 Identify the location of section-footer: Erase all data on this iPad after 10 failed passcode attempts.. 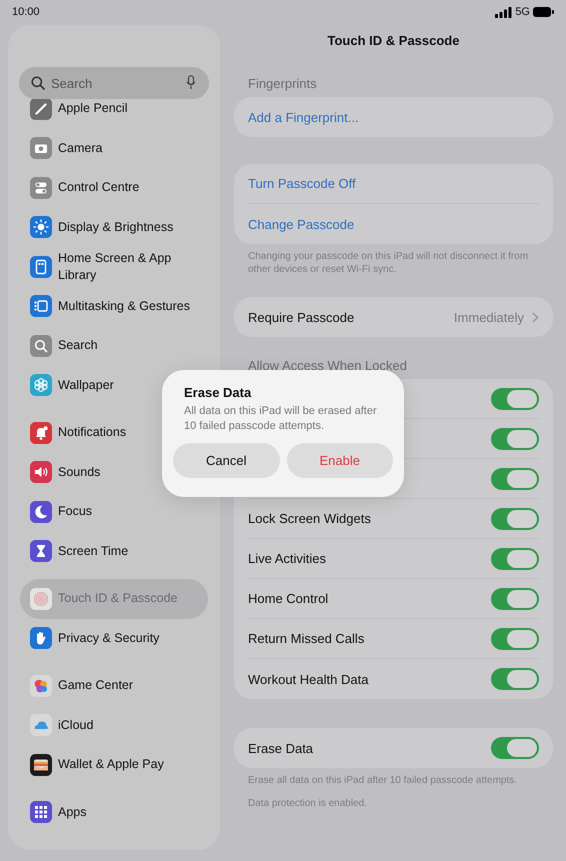
(393, 779).